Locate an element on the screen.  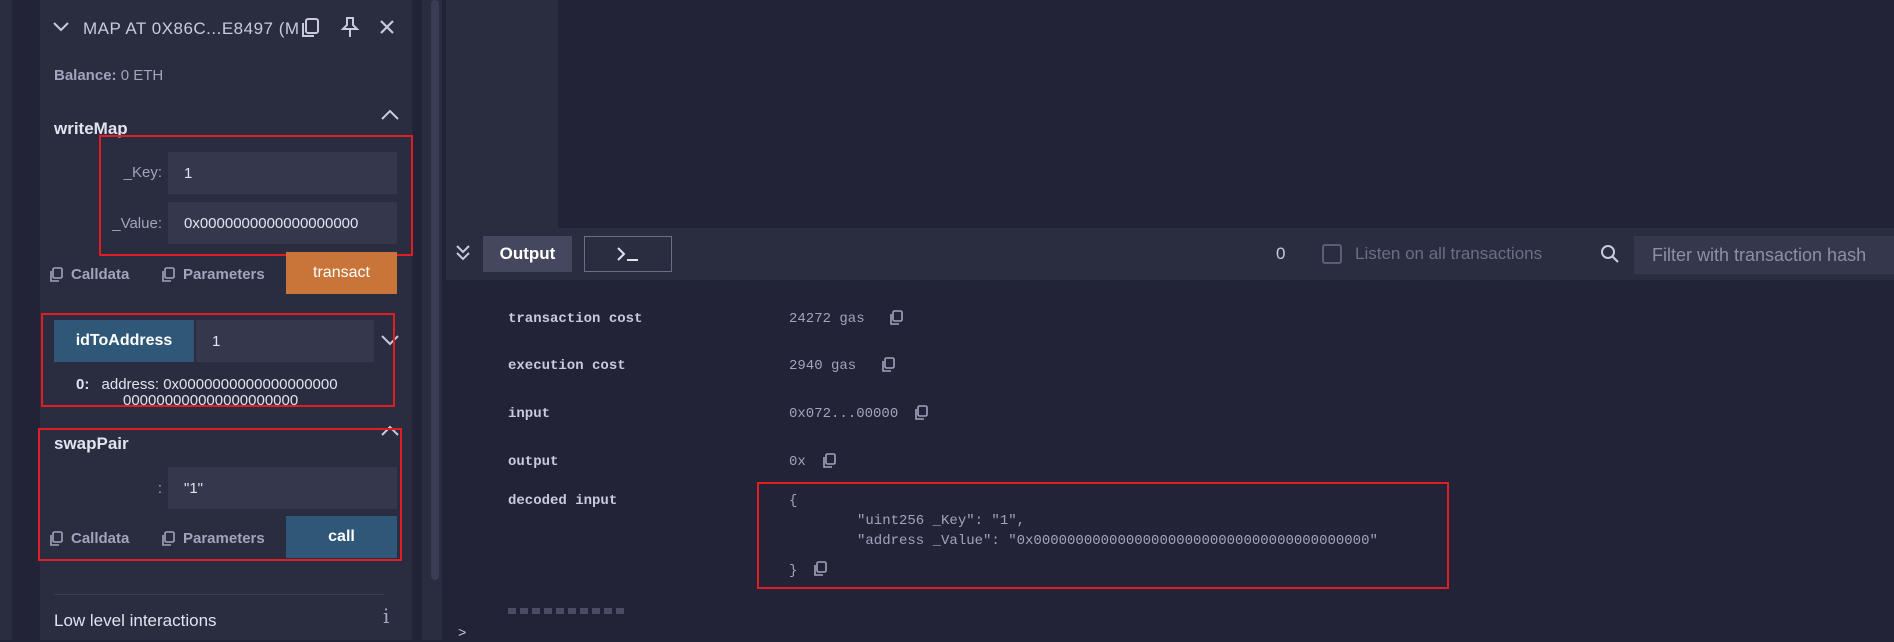
row-value-input: 0x072...00000 is located at coordinates (844, 414).